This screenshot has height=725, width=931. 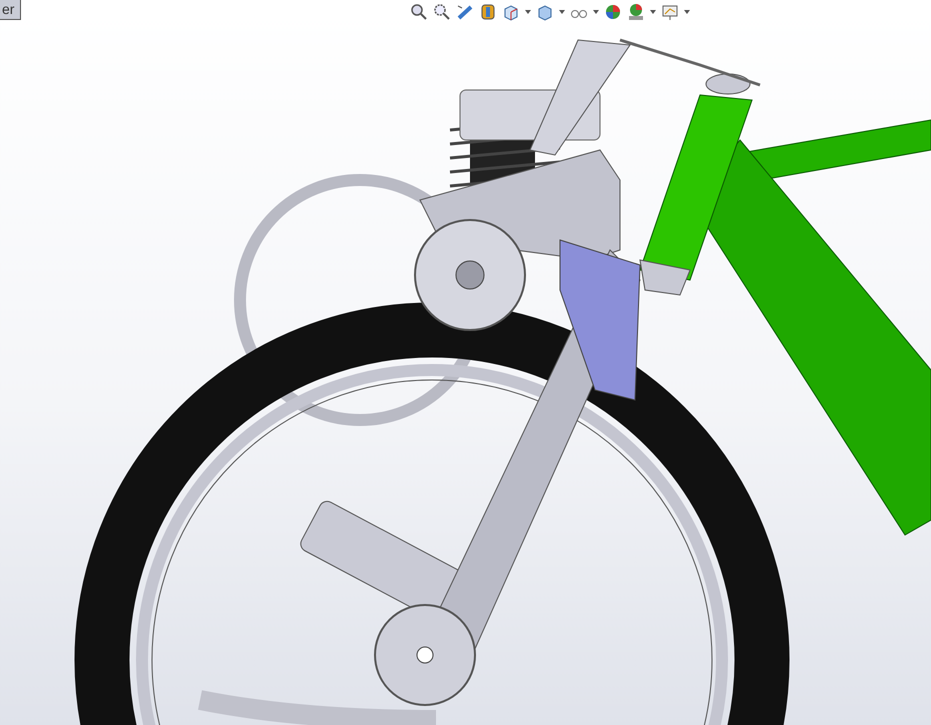 I want to click on scene-icon, so click(x=636, y=12).